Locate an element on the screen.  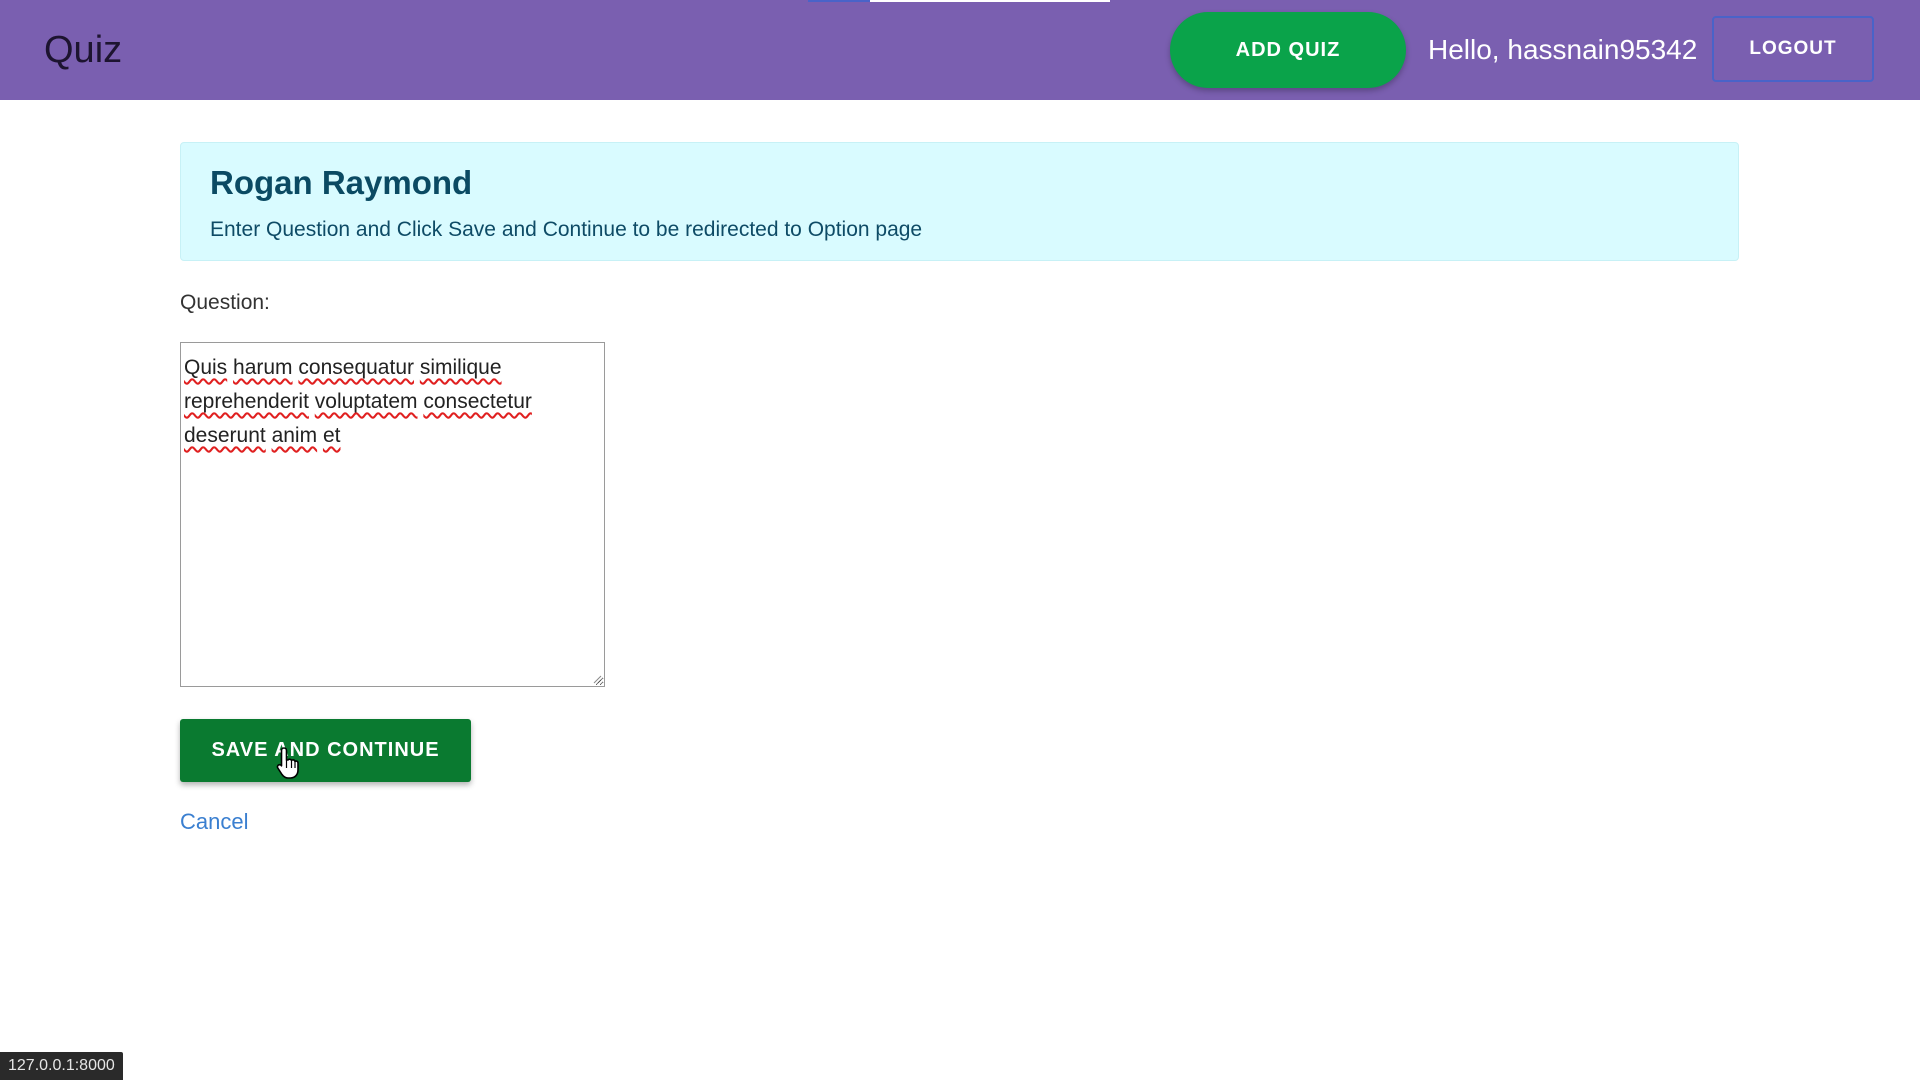
question-word: Quis is located at coordinates (206, 367).